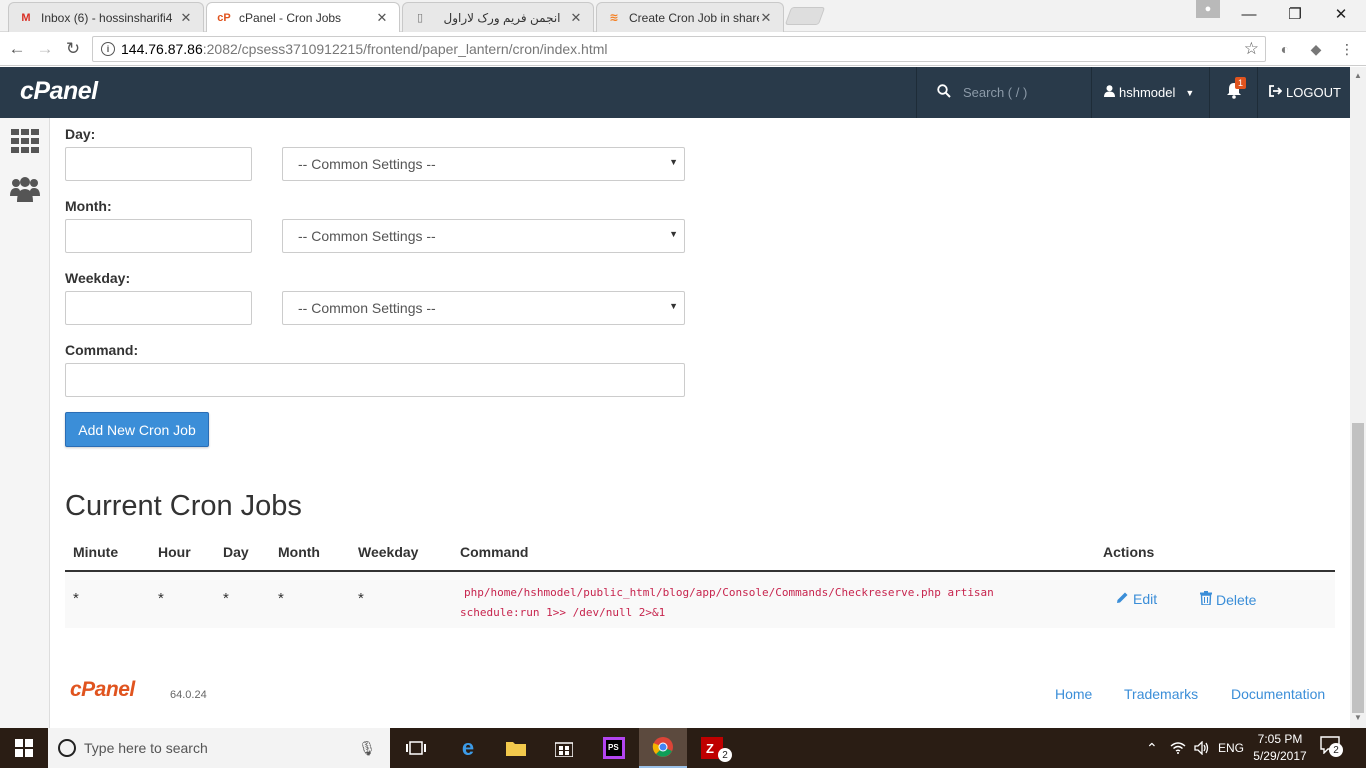 The width and height of the screenshot is (1366, 768). What do you see at coordinates (1358, 717) in the screenshot?
I see `scroll-down-icon: ▼` at bounding box center [1358, 717].